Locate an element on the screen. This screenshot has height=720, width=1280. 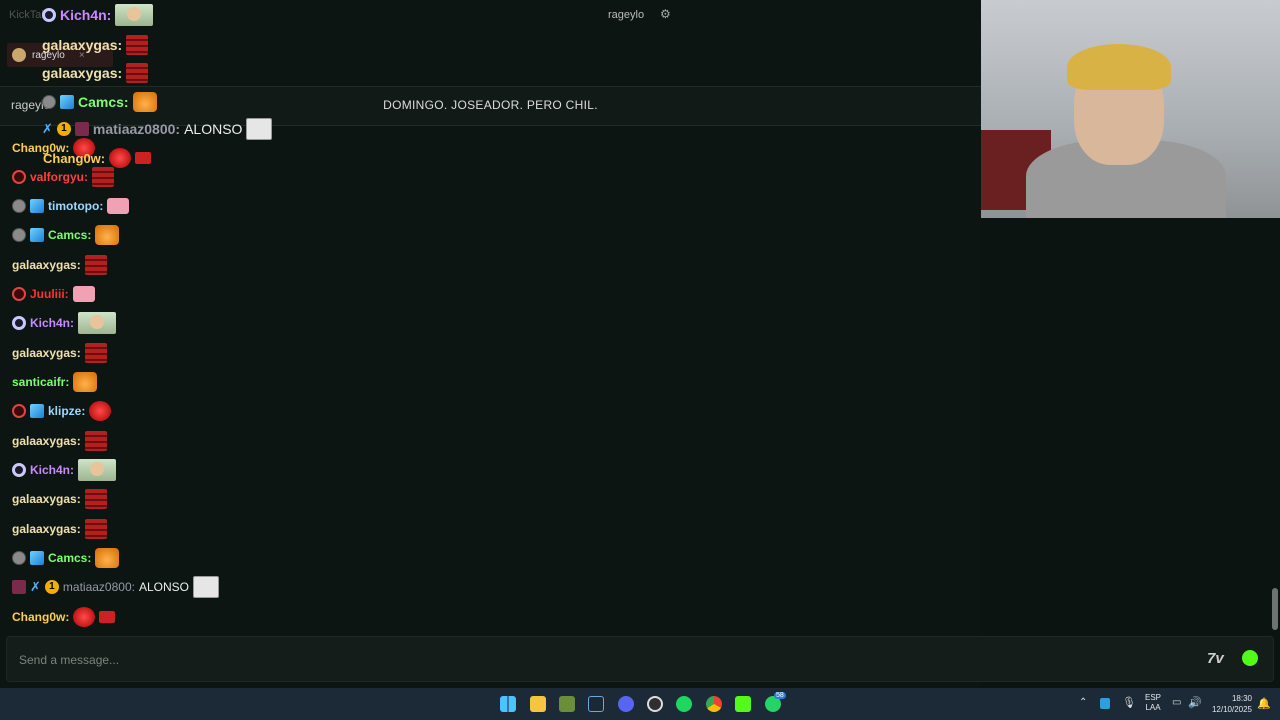
file-explorer-icon is located at coordinates (538, 704).